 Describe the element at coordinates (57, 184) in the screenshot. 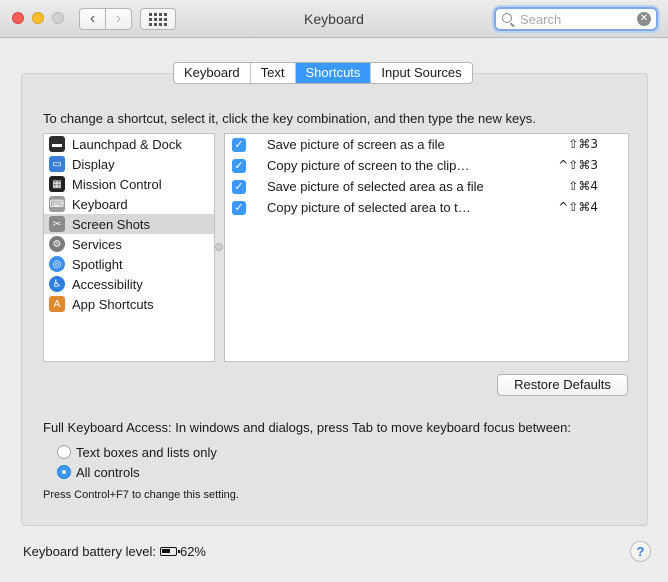

I see `mission-control-icon: ▦` at that location.